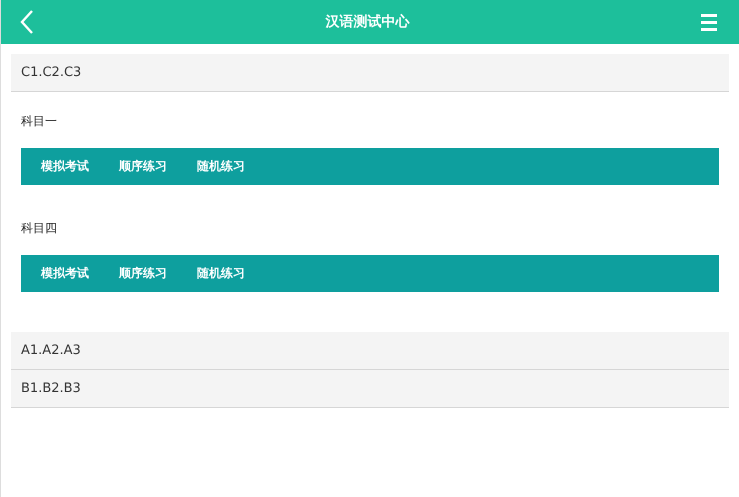  Describe the element at coordinates (370, 389) in the screenshot. I see `list-item: B1.B2.B3` at that location.